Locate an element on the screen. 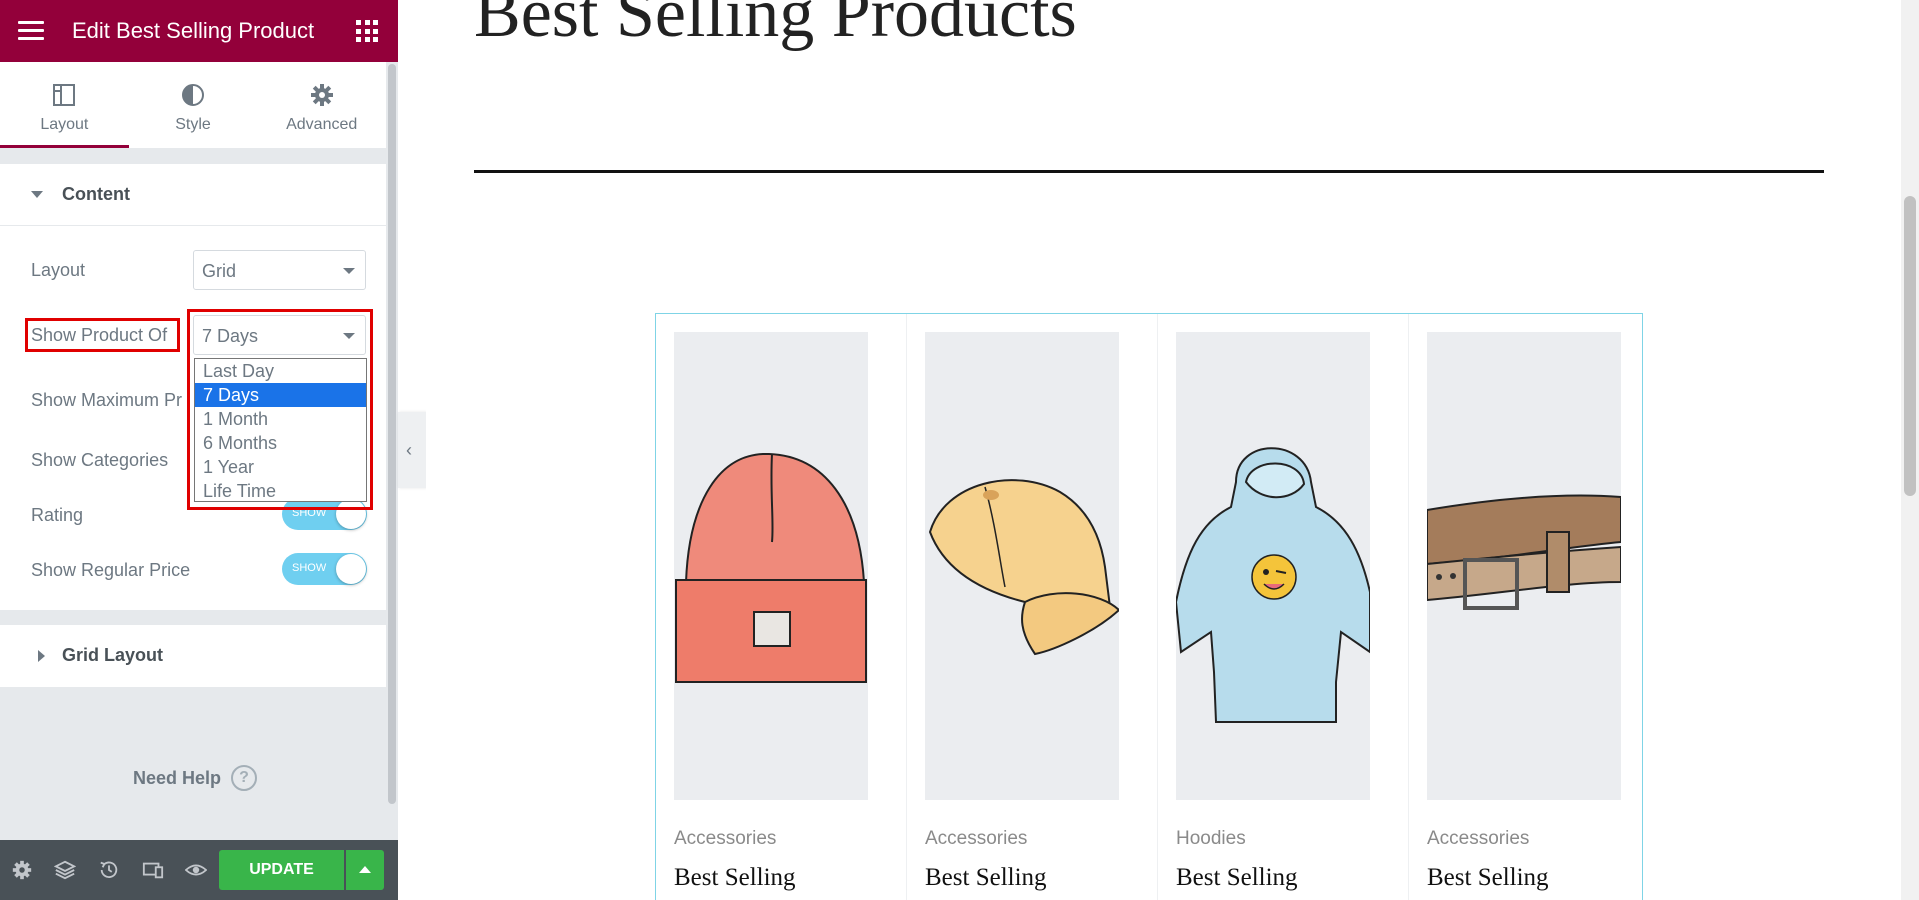 The image size is (1919, 900). caret-right-icon is located at coordinates (41, 656).